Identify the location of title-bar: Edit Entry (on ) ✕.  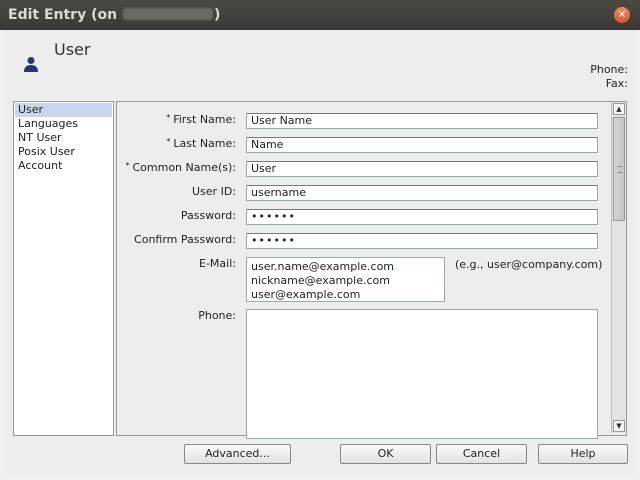
(320, 15).